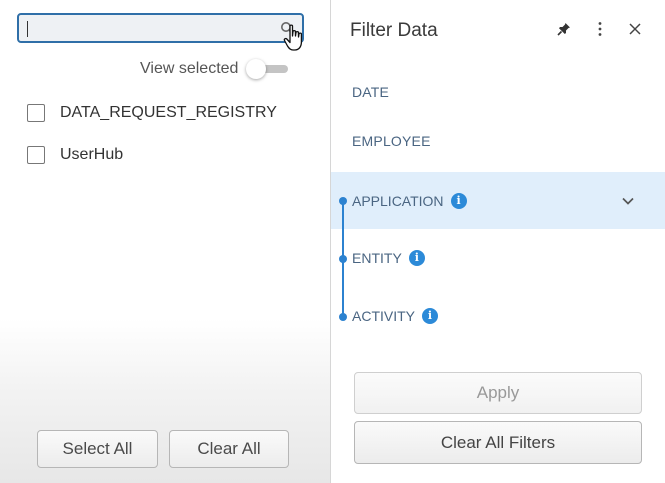 This screenshot has height=483, width=665. I want to click on filter-item-employee: EMPLOYEE, so click(498, 141).